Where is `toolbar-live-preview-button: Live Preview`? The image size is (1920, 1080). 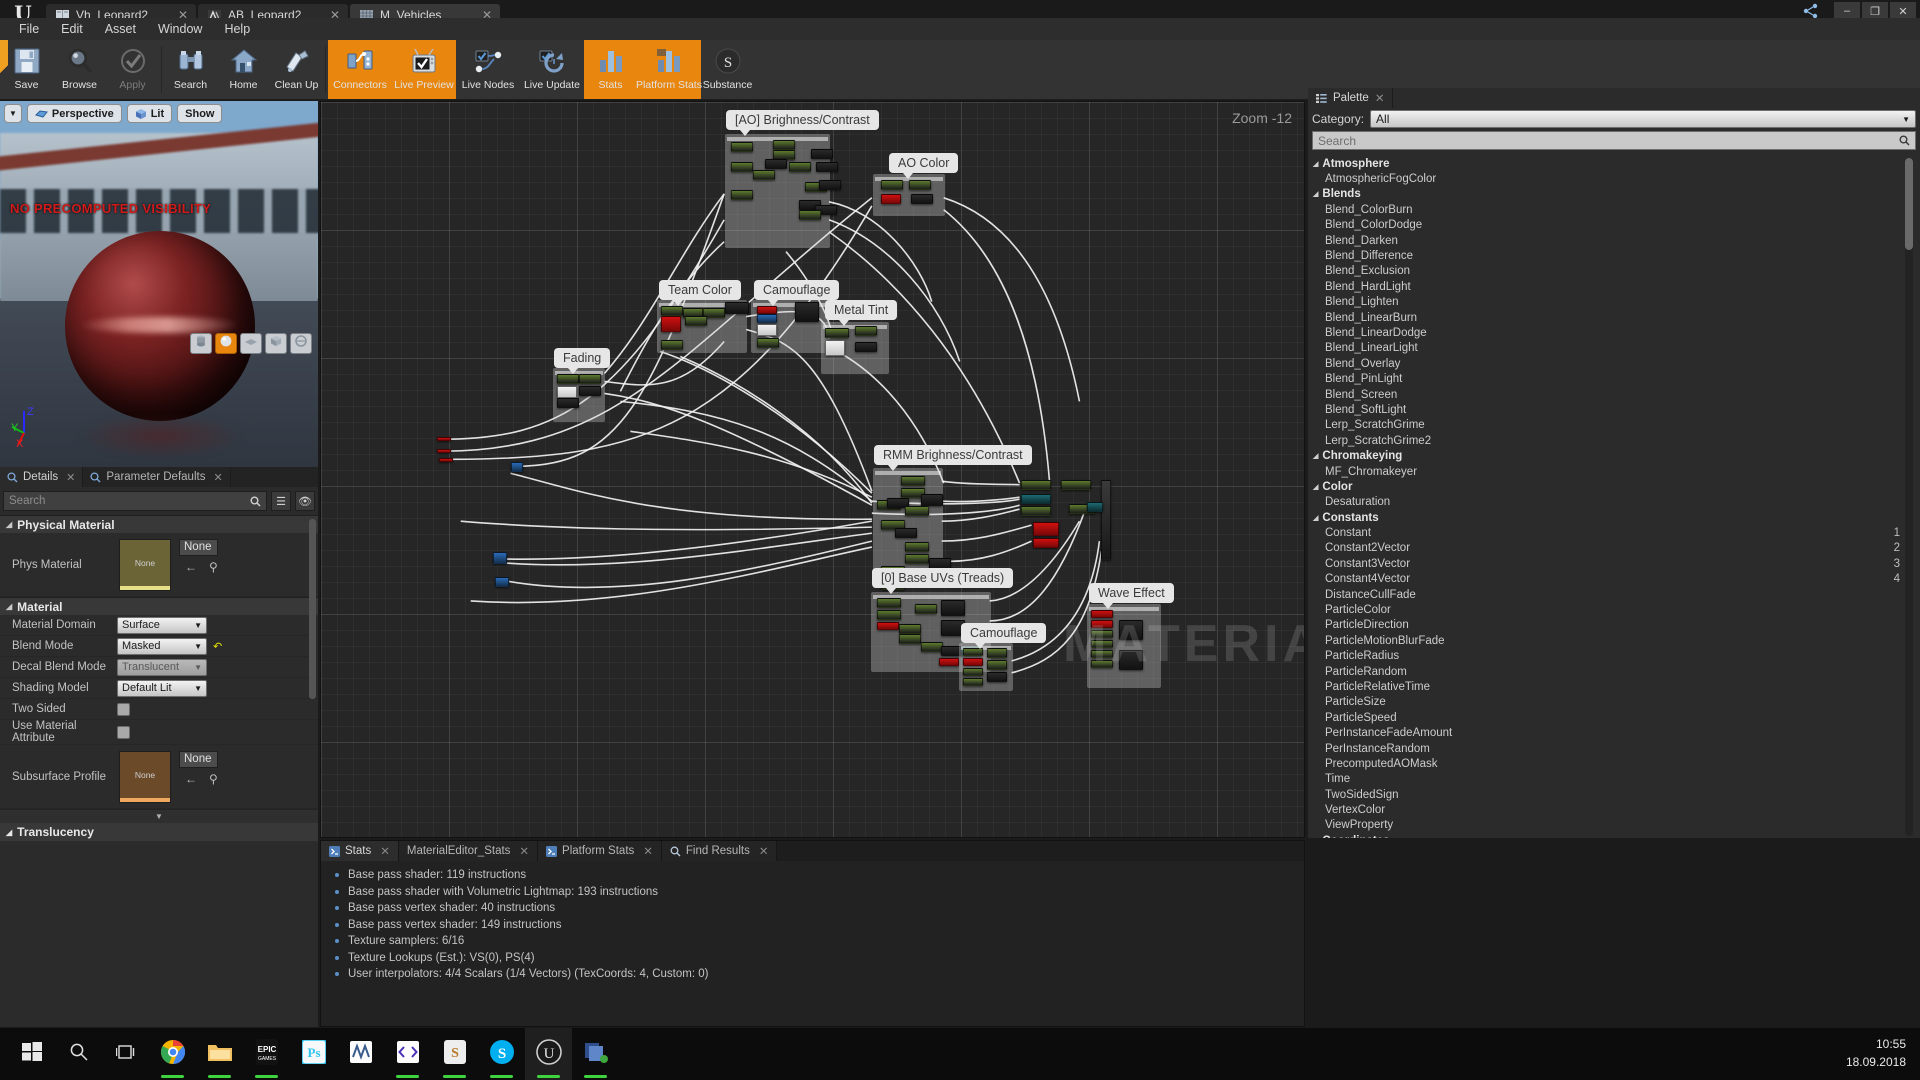
toolbar-live-preview-button: Live Preview is located at coordinates (424, 69).